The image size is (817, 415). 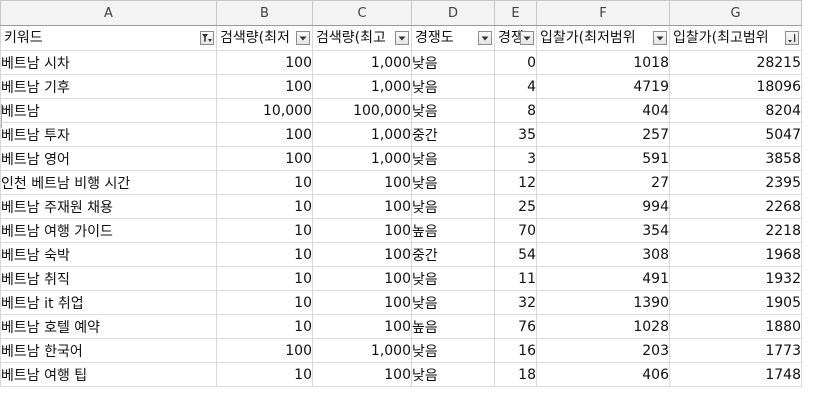 I want to click on grid-cell: 베트남 숙박, so click(x=108, y=254).